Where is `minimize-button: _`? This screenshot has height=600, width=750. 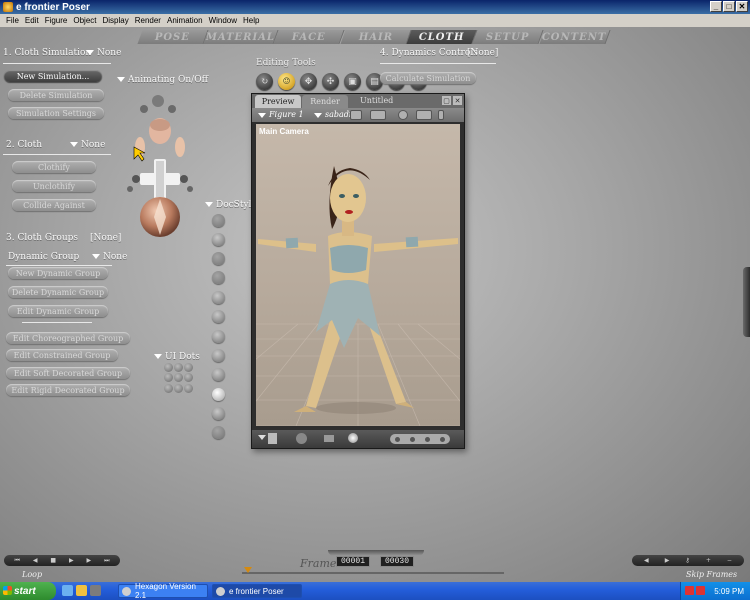
minimize-button: _ is located at coordinates (716, 6).